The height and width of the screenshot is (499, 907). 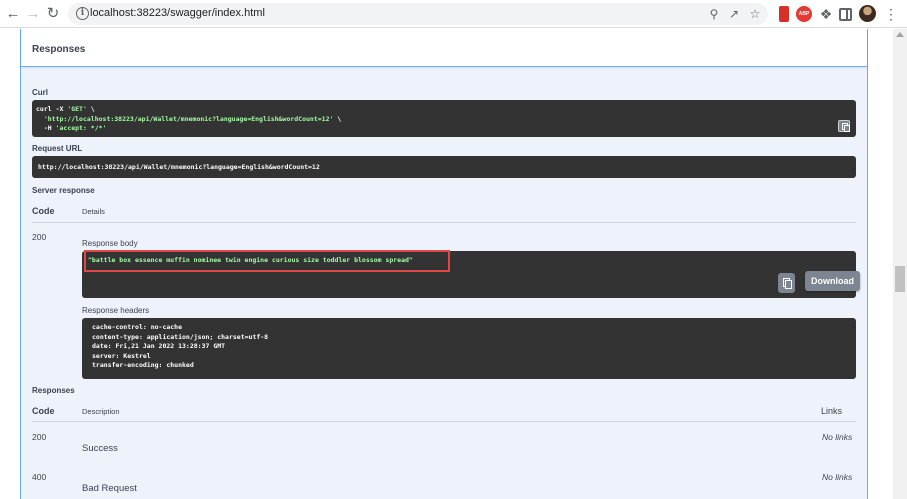 What do you see at coordinates (832, 281) in the screenshot?
I see `download-button: Download` at bounding box center [832, 281].